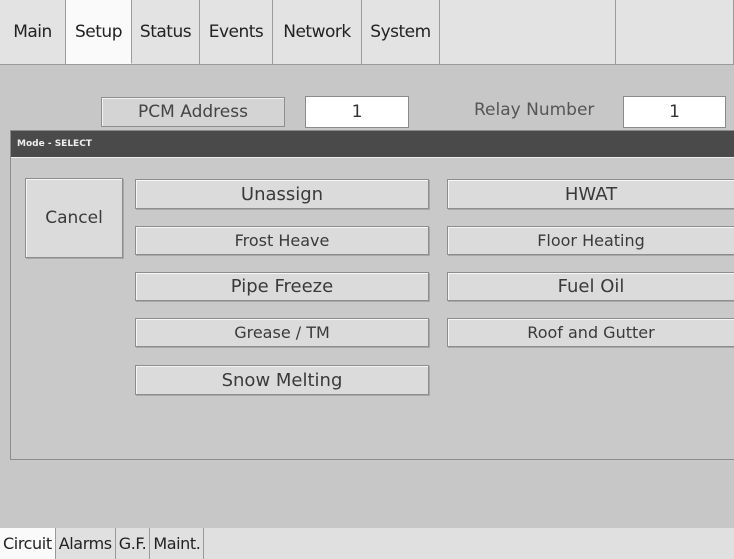  Describe the element at coordinates (534, 110) in the screenshot. I see `relay-number-label: Relay Number` at that location.